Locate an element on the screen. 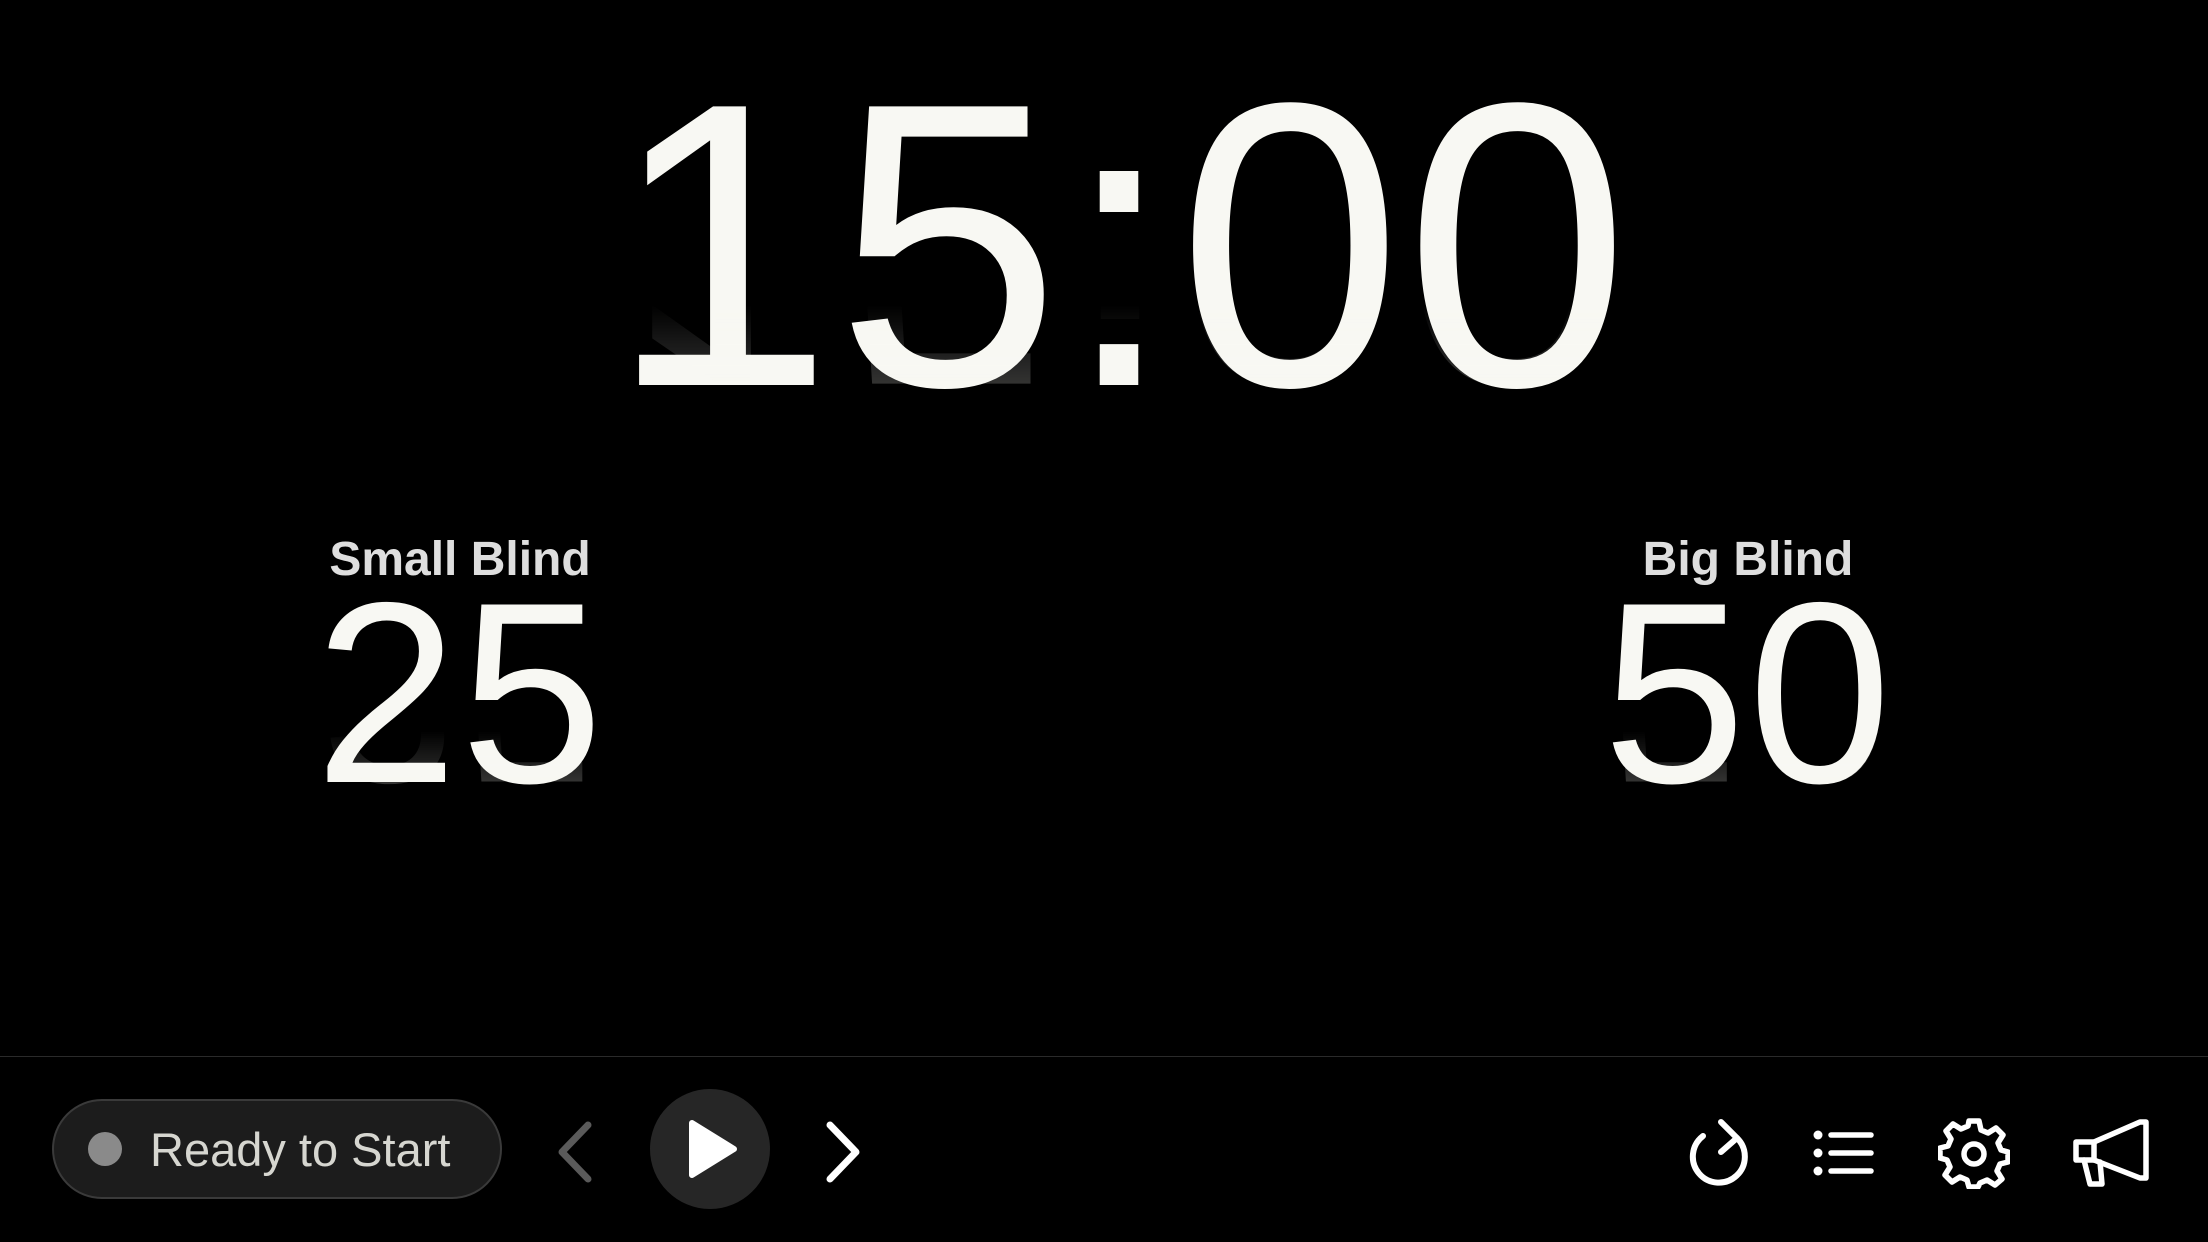 The height and width of the screenshot is (1242, 2208). next-level-button is located at coordinates (843, 1152).